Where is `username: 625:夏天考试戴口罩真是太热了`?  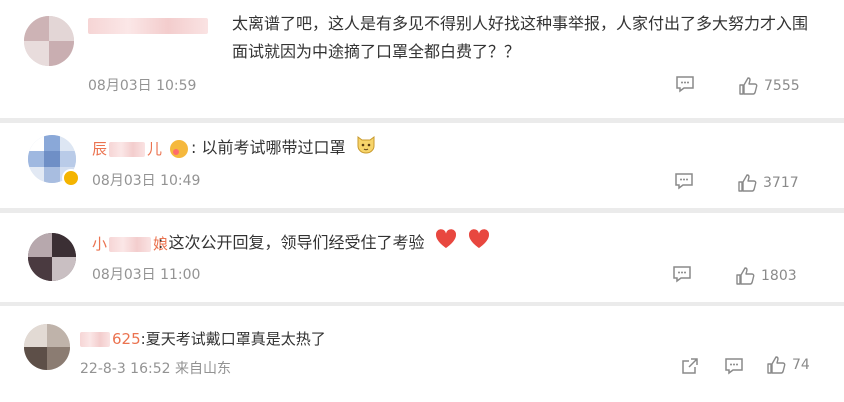 username: 625:夏天考试戴口罩真是太热了 is located at coordinates (203, 338).